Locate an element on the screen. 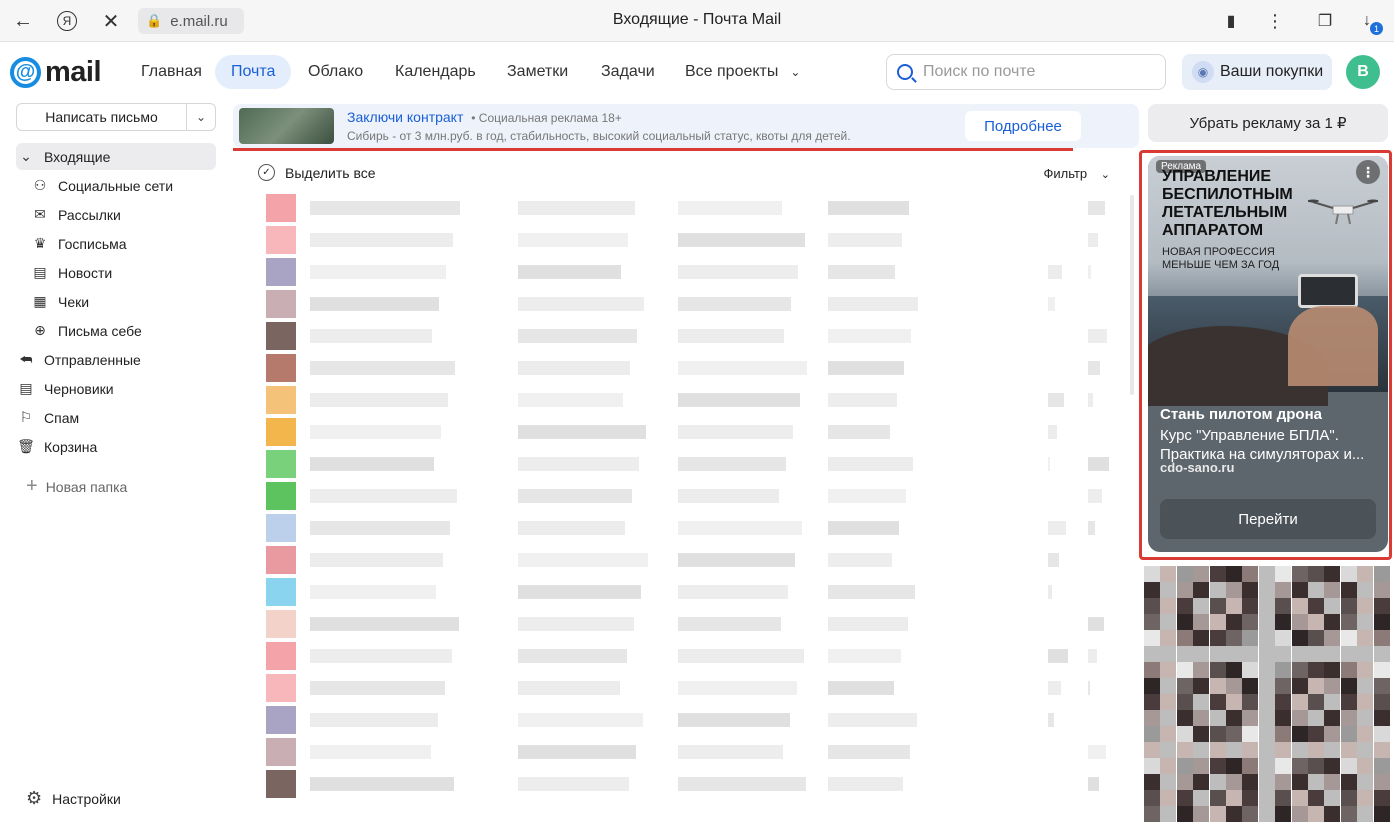  ad-title: Заключи контракт is located at coordinates (405, 117).